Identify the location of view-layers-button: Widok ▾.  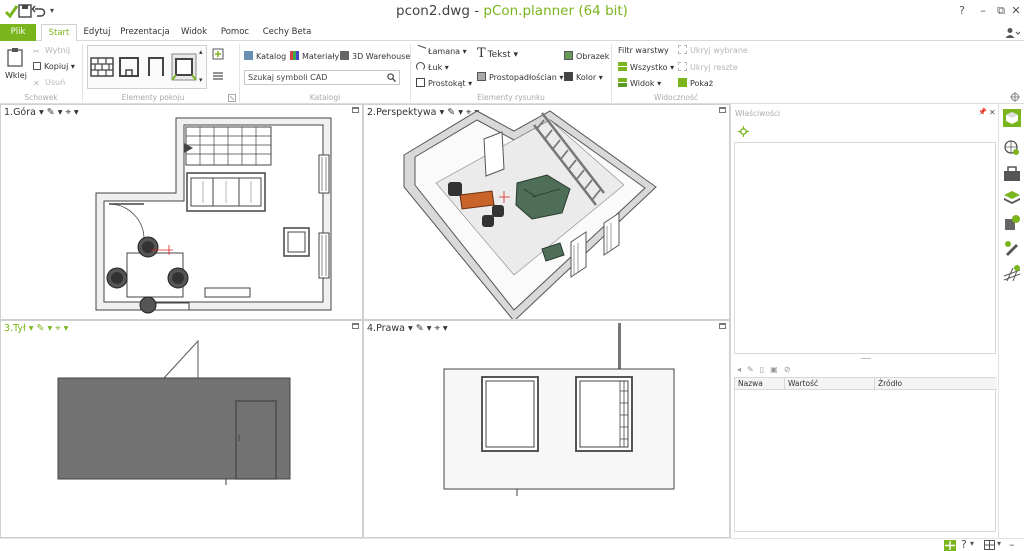
(639, 83).